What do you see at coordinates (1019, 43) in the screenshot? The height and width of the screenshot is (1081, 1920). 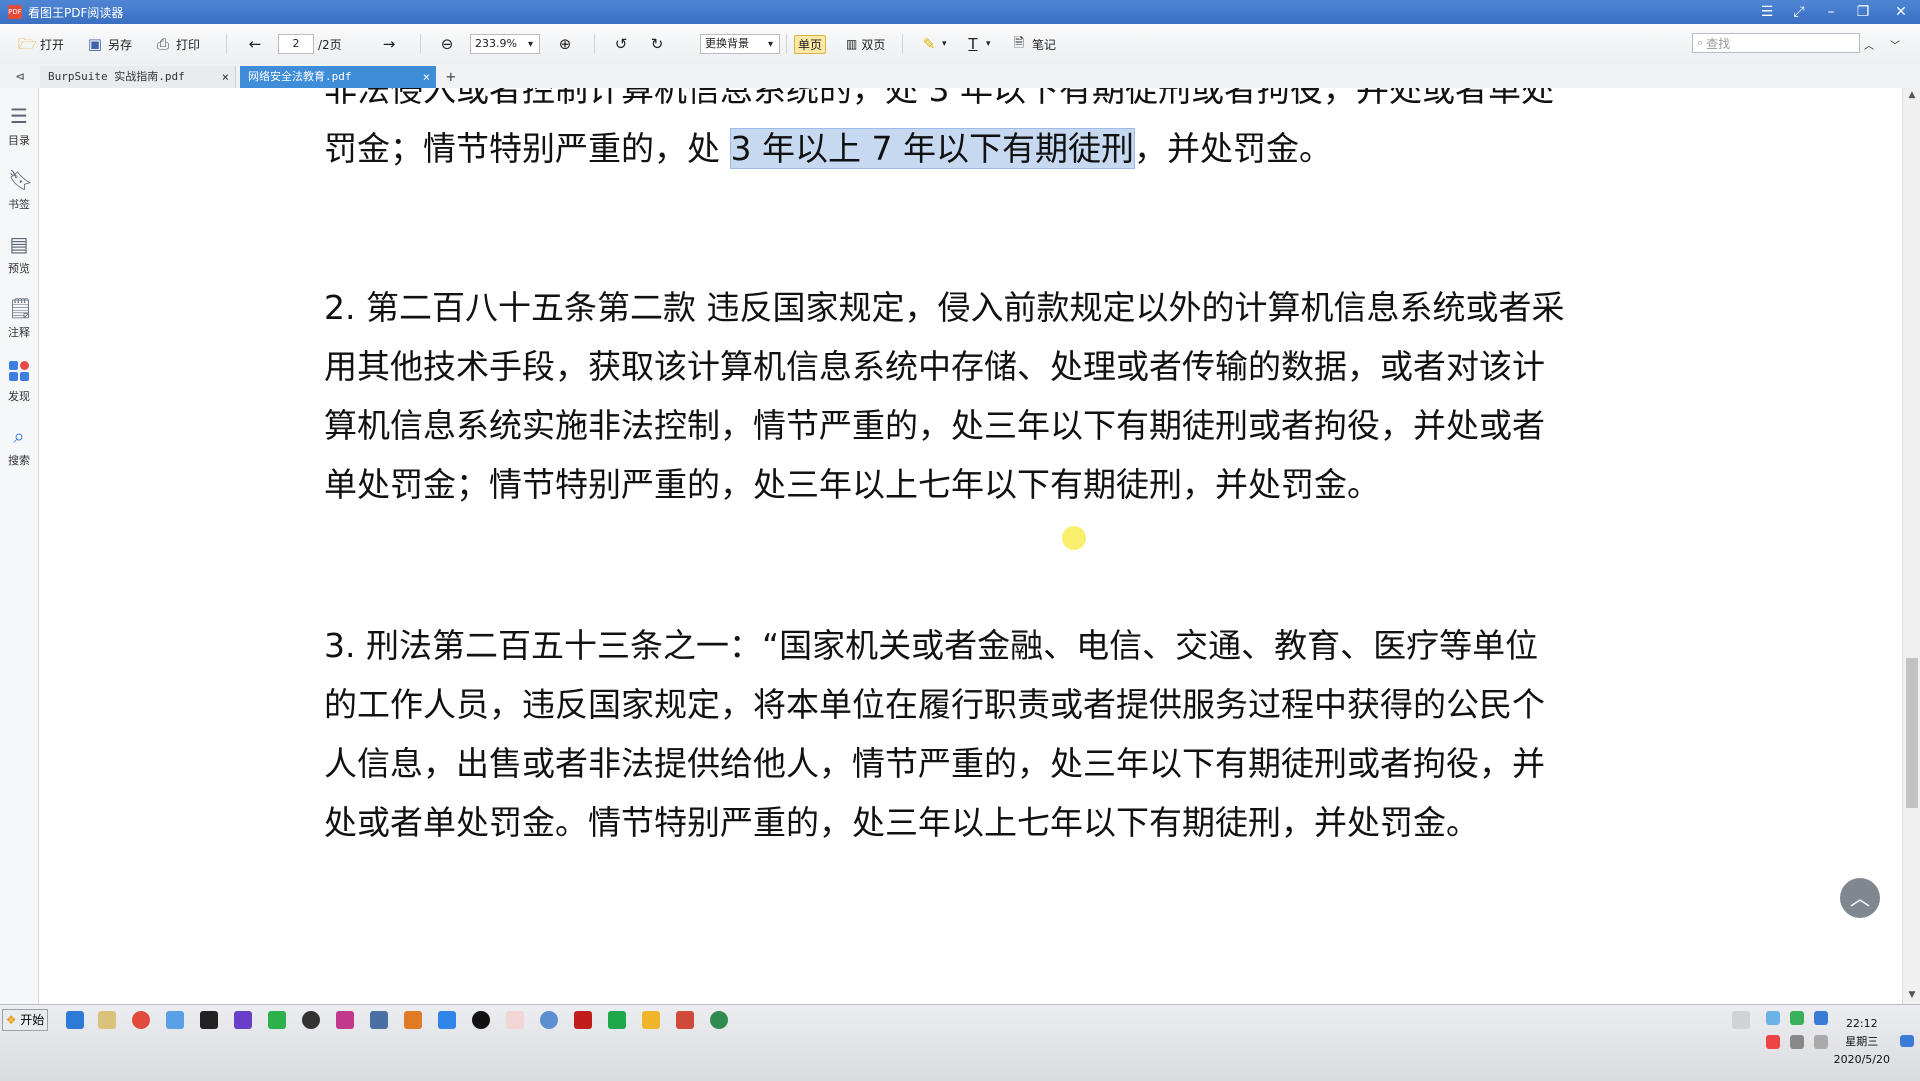 I see `note-icon: 🗎` at bounding box center [1019, 43].